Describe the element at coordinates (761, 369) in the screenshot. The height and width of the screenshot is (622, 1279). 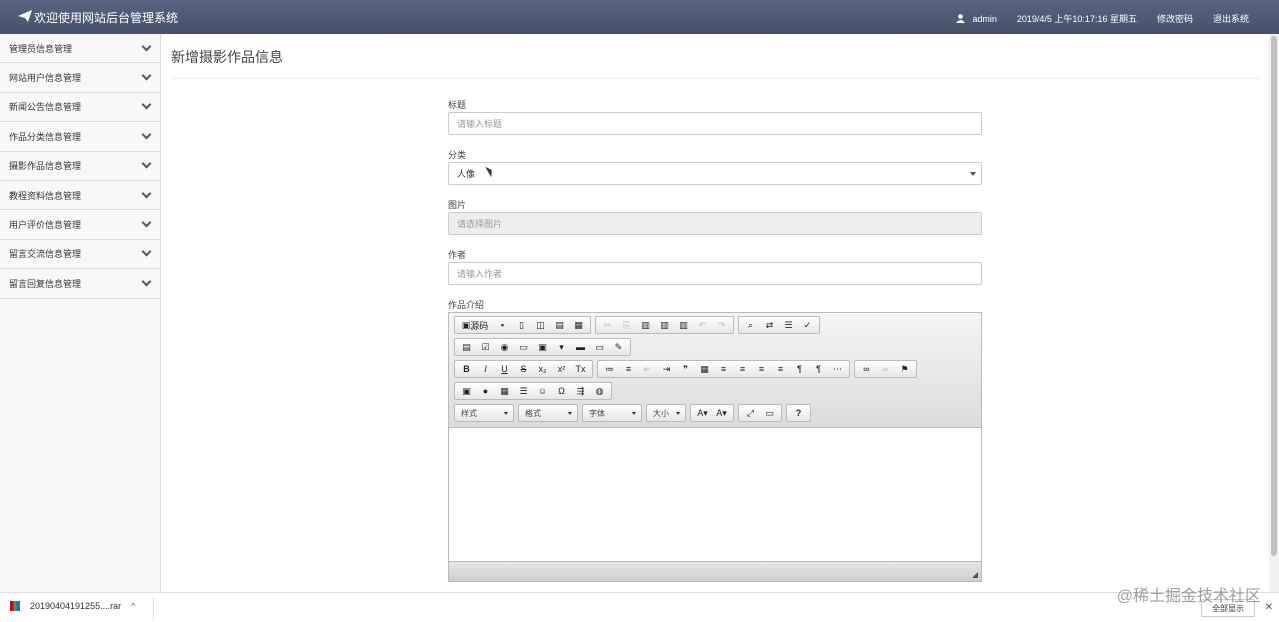
I see `align-right-icon: ≡` at that location.